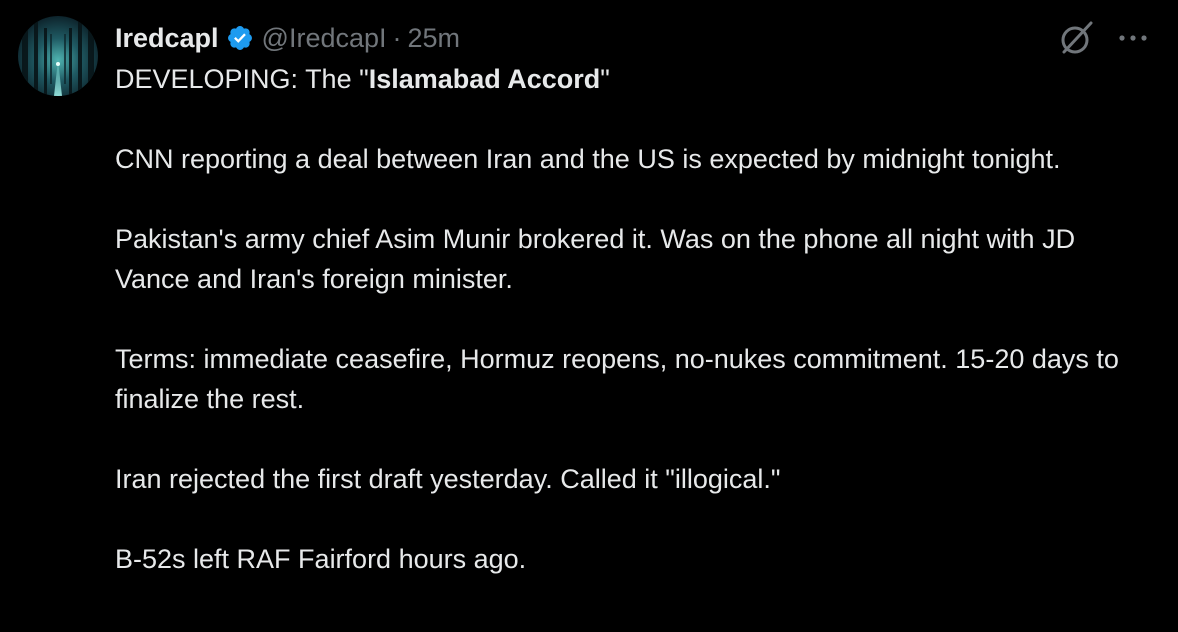 The height and width of the screenshot is (632, 1178). What do you see at coordinates (484, 79) in the screenshot?
I see `headline-bold: Islamabad Accord` at bounding box center [484, 79].